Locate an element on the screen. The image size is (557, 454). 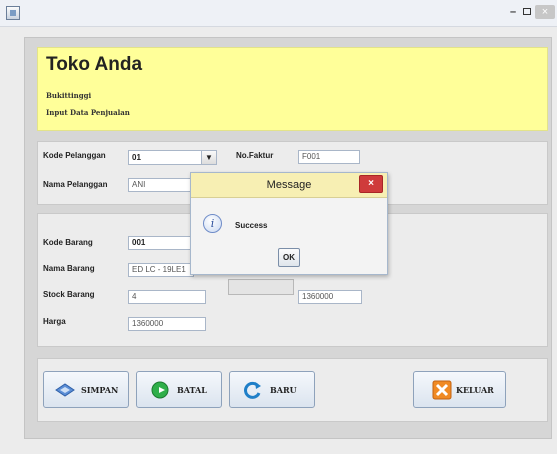
save-icon is located at coordinates (65, 390).